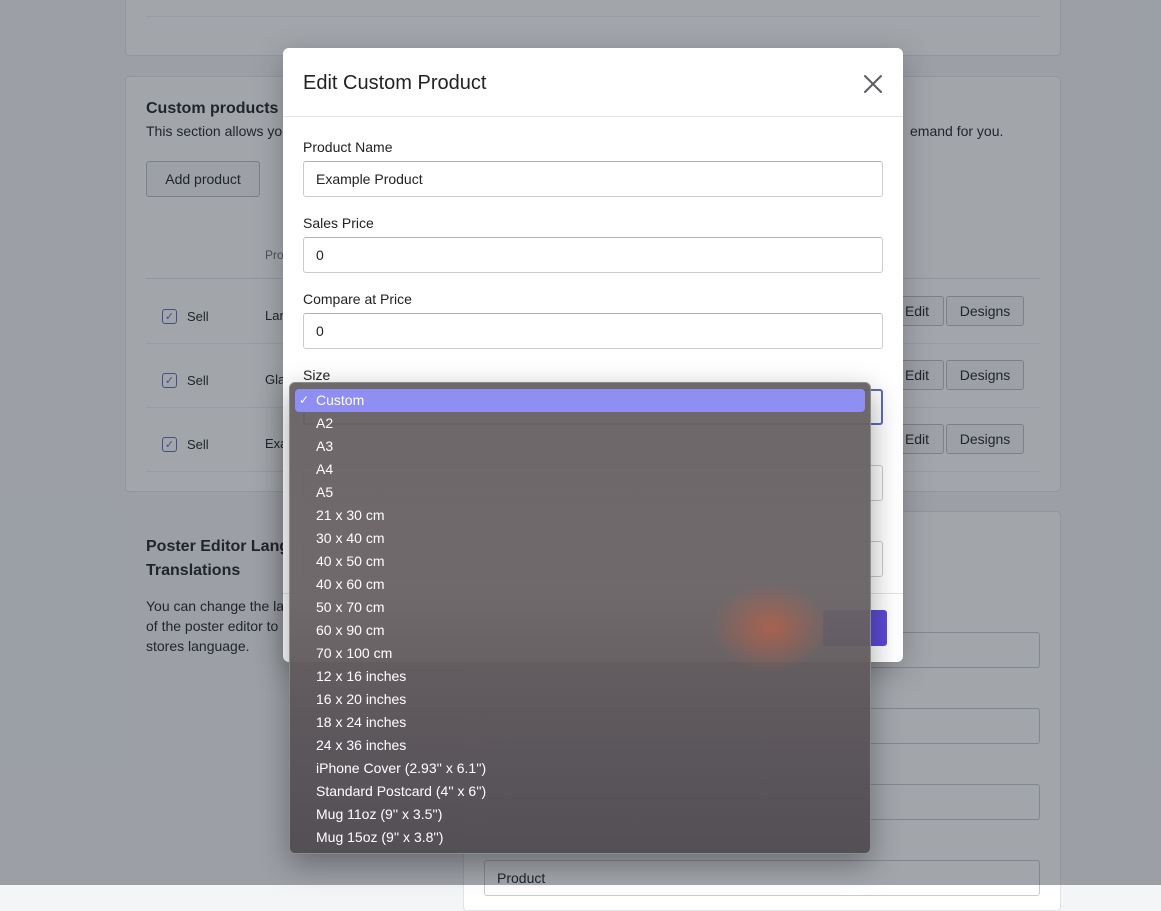 This screenshot has height=911, width=1161. I want to click on close-icon, so click(873, 84).